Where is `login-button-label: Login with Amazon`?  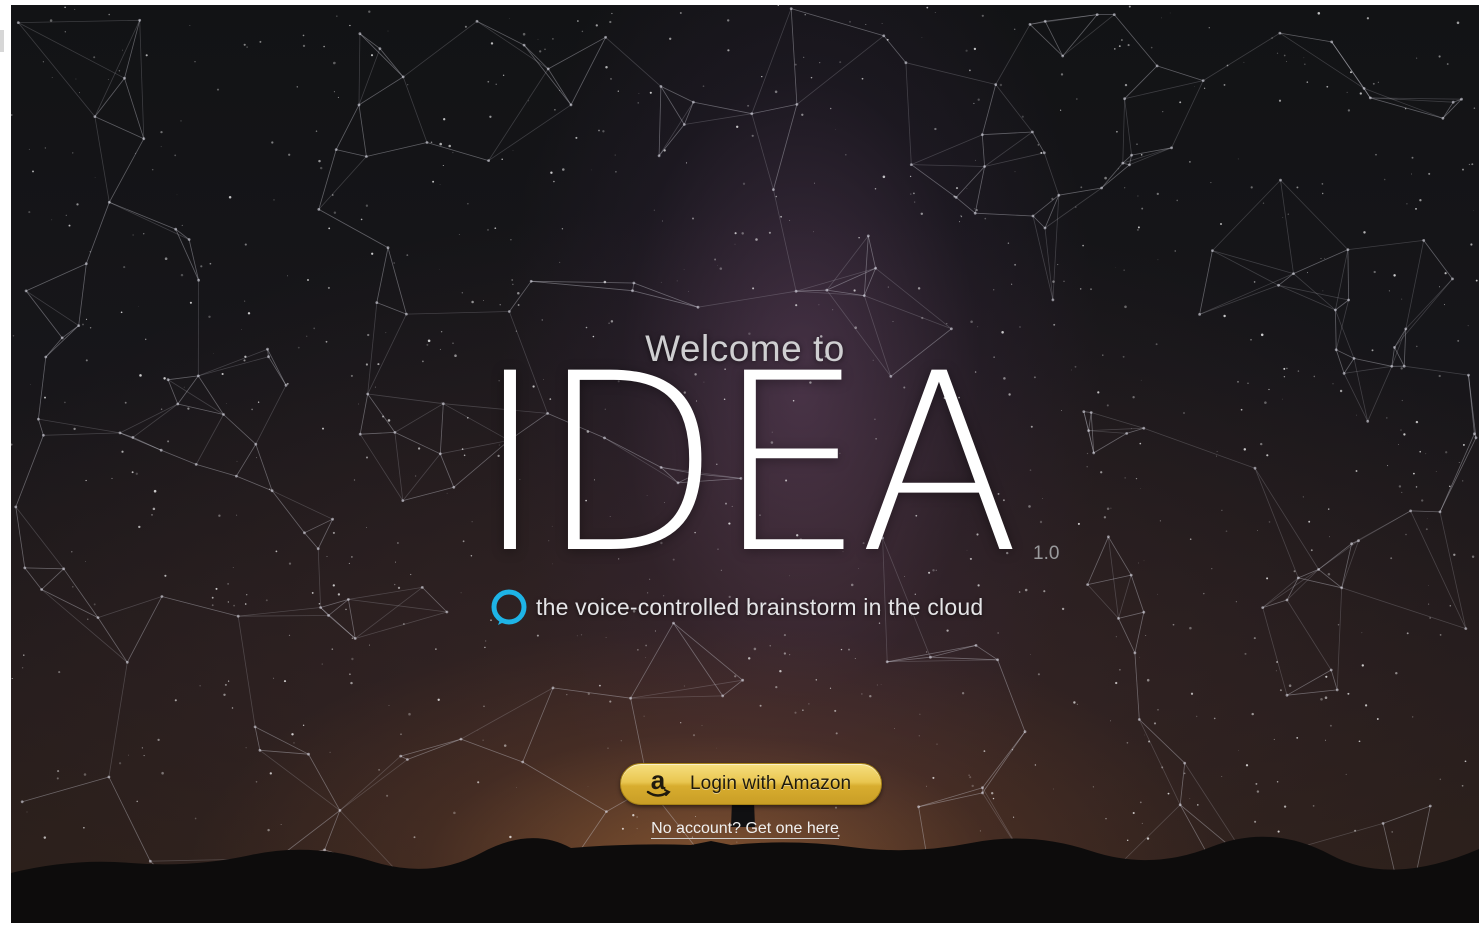 login-button-label: Login with Amazon is located at coordinates (771, 783).